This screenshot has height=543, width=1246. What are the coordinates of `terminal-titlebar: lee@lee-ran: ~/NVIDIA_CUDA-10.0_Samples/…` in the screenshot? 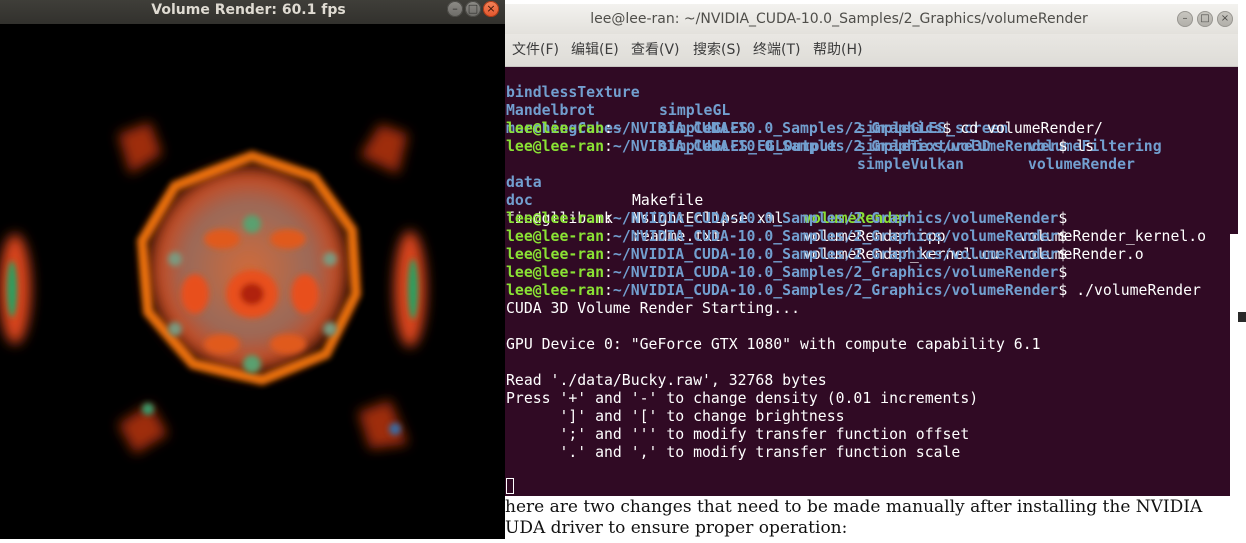 It's located at (871, 19).